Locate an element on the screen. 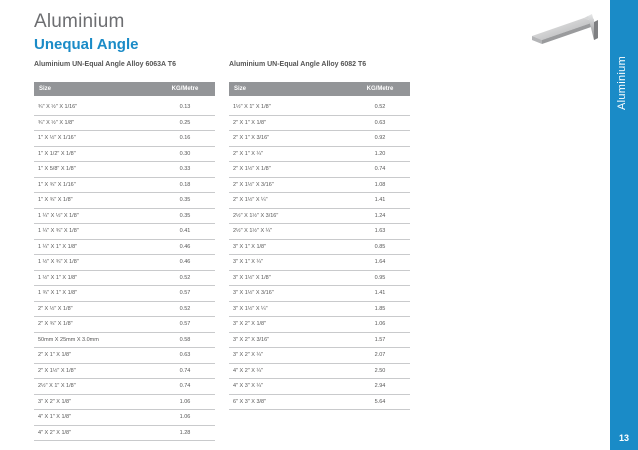 The width and height of the screenshot is (638, 450). cell-weight: 2.50 is located at coordinates (380, 370).